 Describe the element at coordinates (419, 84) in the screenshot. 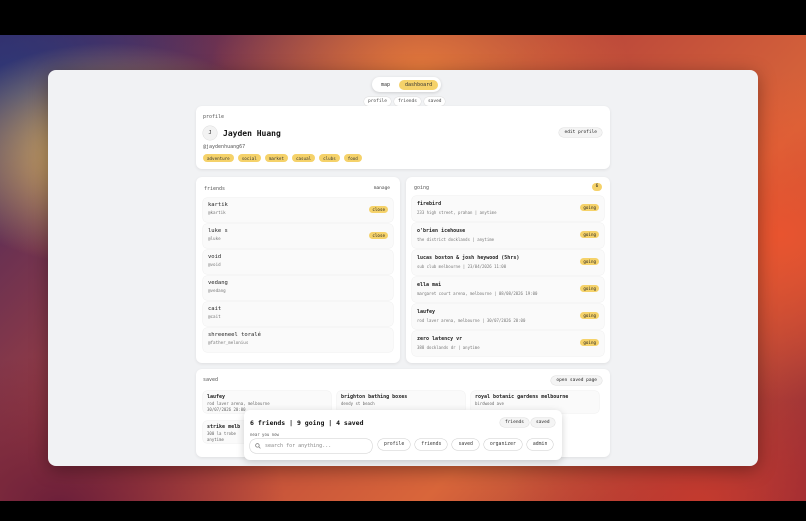

I see `dashboard-toggle-button: dashboard` at that location.